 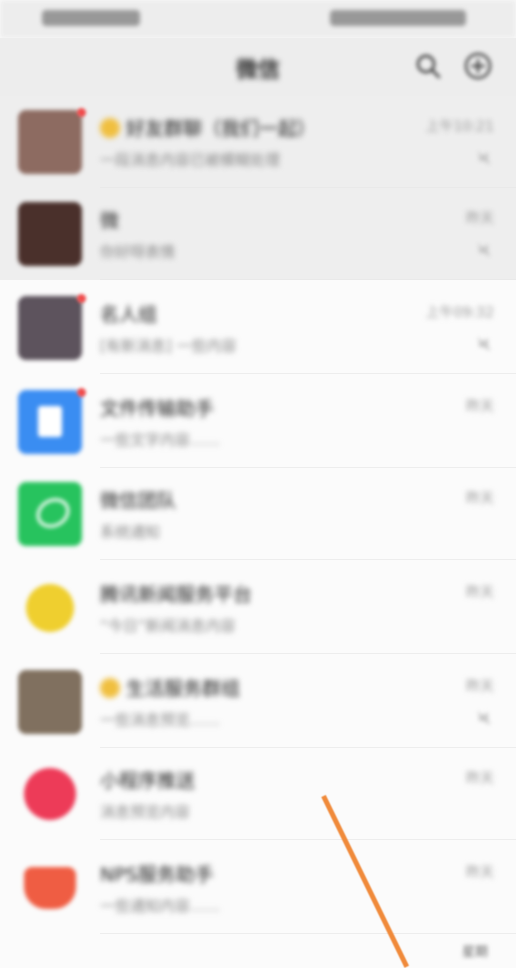 What do you see at coordinates (138, 501) in the screenshot?
I see `chat-name: 微信团队` at bounding box center [138, 501].